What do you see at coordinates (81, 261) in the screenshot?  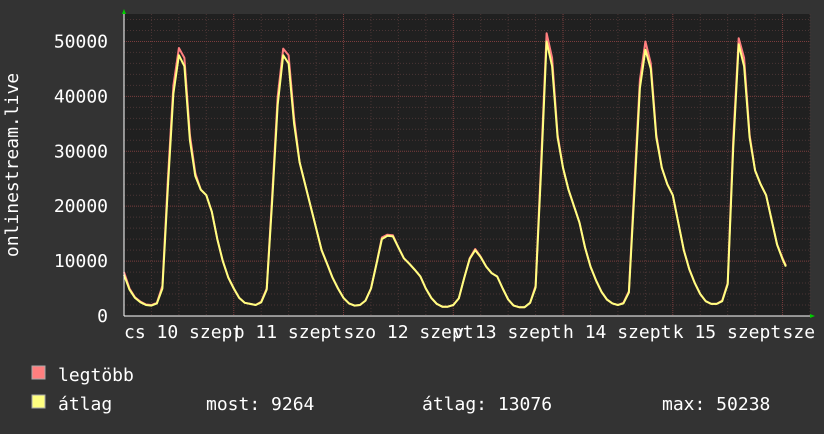 I see `y-tick-label: 10000` at bounding box center [81, 261].